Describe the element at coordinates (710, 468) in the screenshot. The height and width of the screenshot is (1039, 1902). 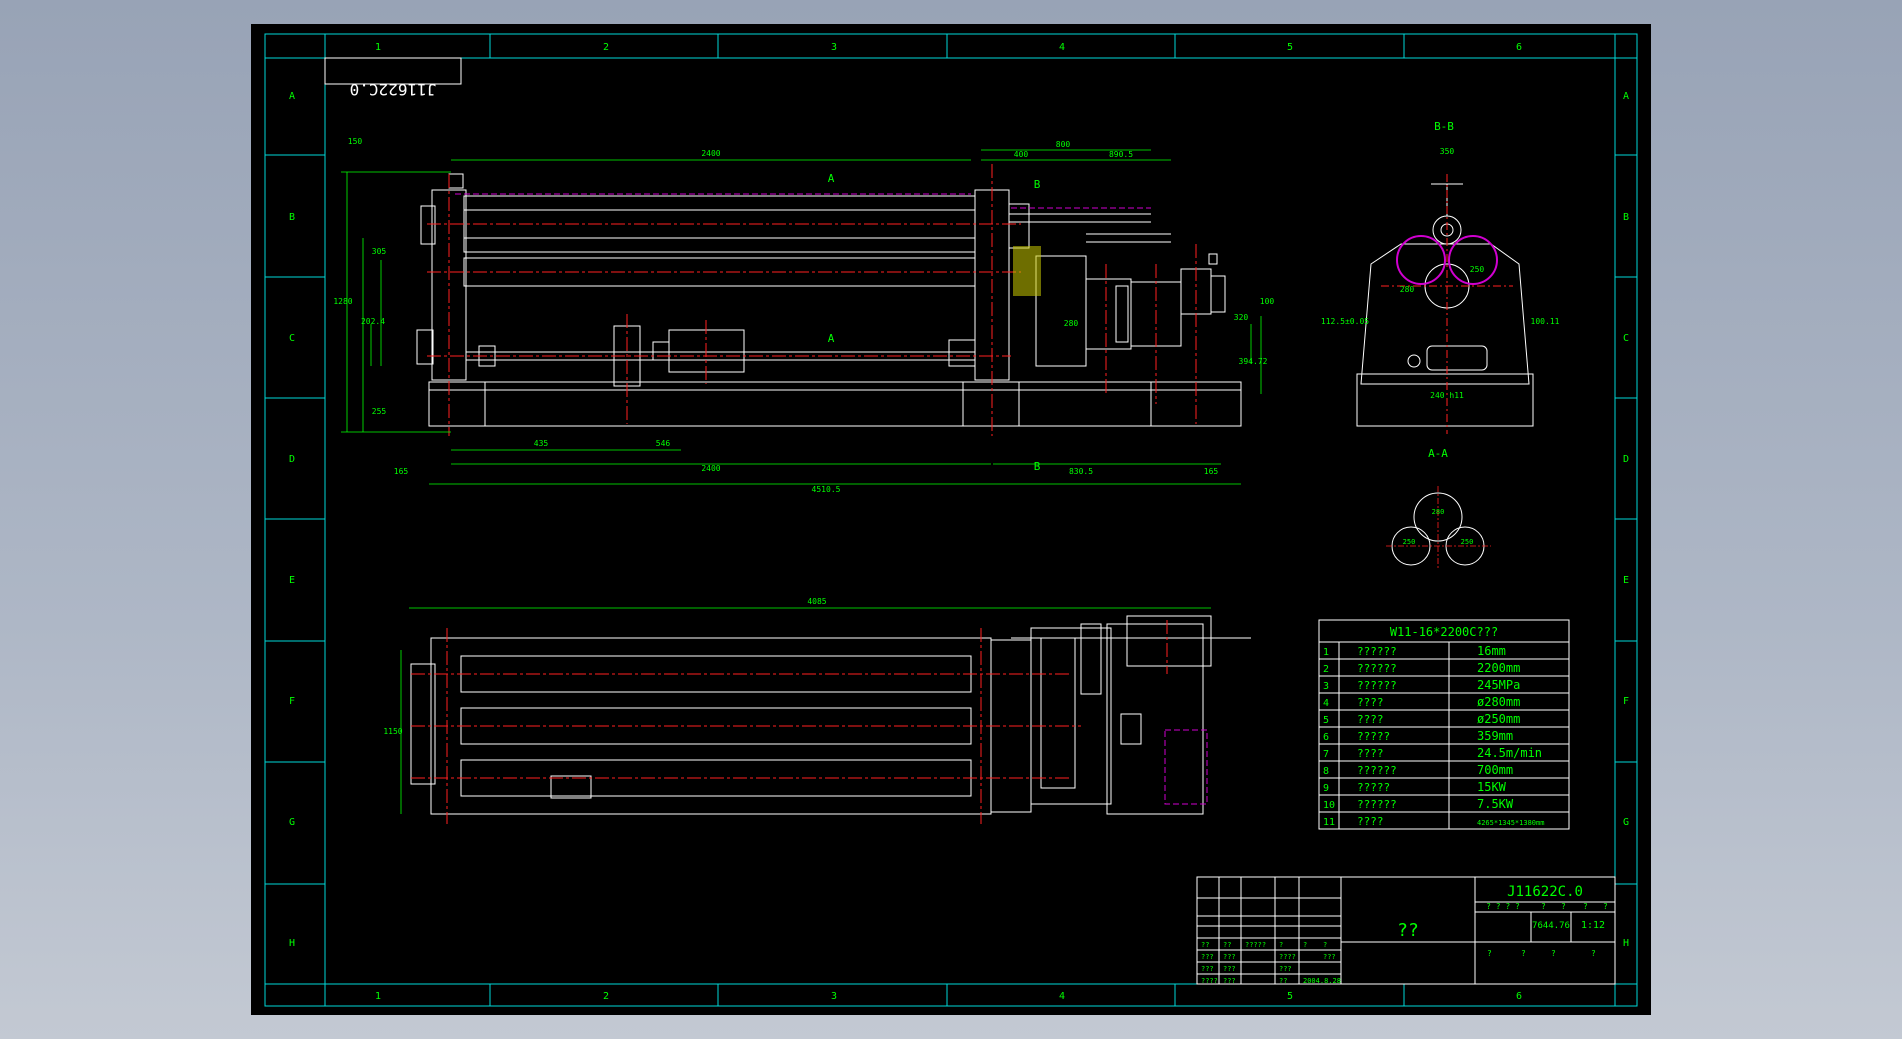
I see `dim-2400-bottom: 2400` at that location.